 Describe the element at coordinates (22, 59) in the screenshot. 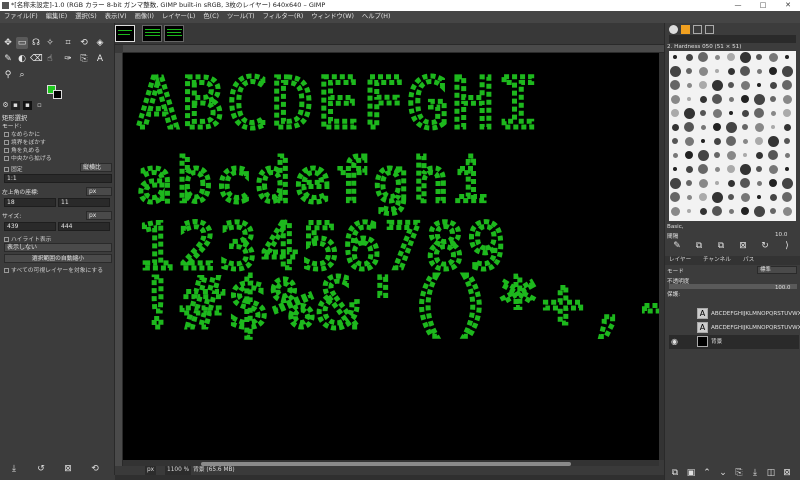

I see `bucket-icon: ◐` at that location.